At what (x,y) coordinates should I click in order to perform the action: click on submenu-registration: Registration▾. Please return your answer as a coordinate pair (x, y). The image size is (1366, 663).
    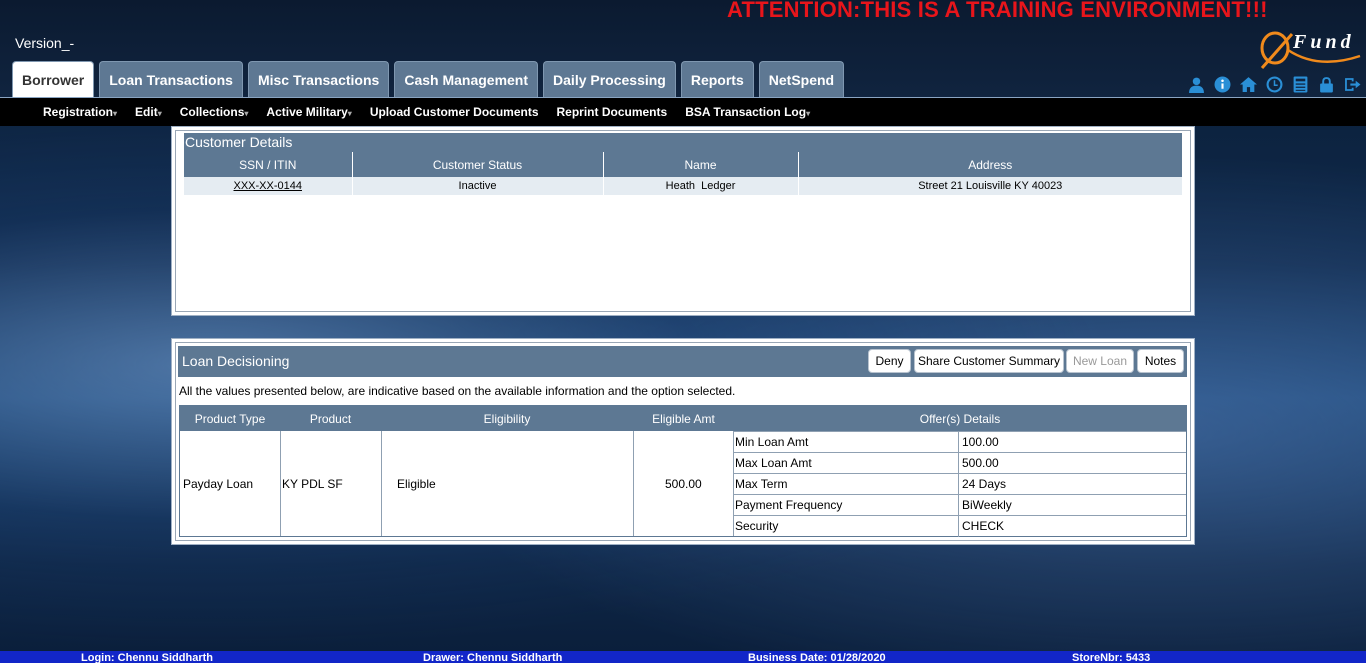
    Looking at the image, I should click on (80, 112).